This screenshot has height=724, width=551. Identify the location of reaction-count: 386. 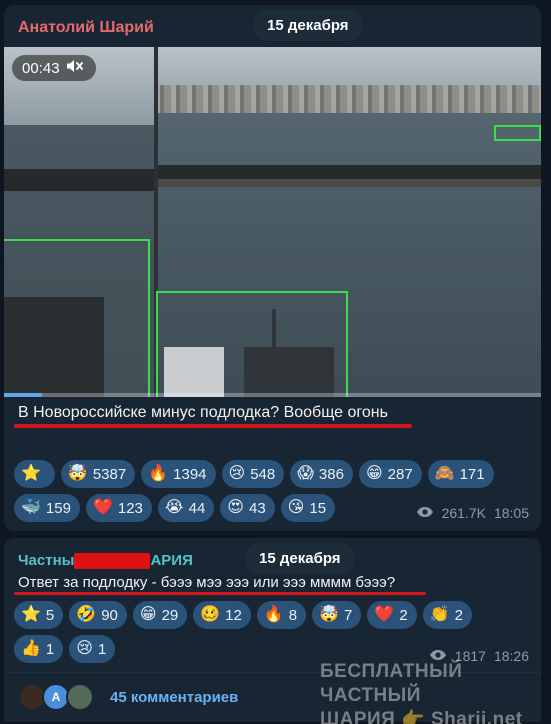
(331, 474).